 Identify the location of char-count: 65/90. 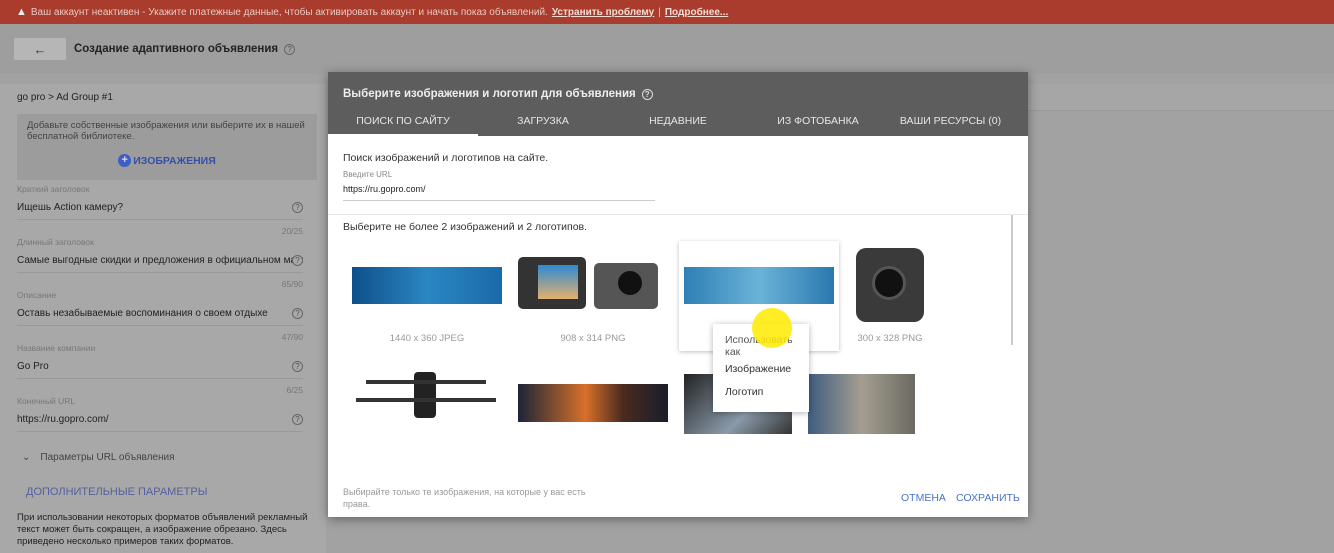
(292, 284).